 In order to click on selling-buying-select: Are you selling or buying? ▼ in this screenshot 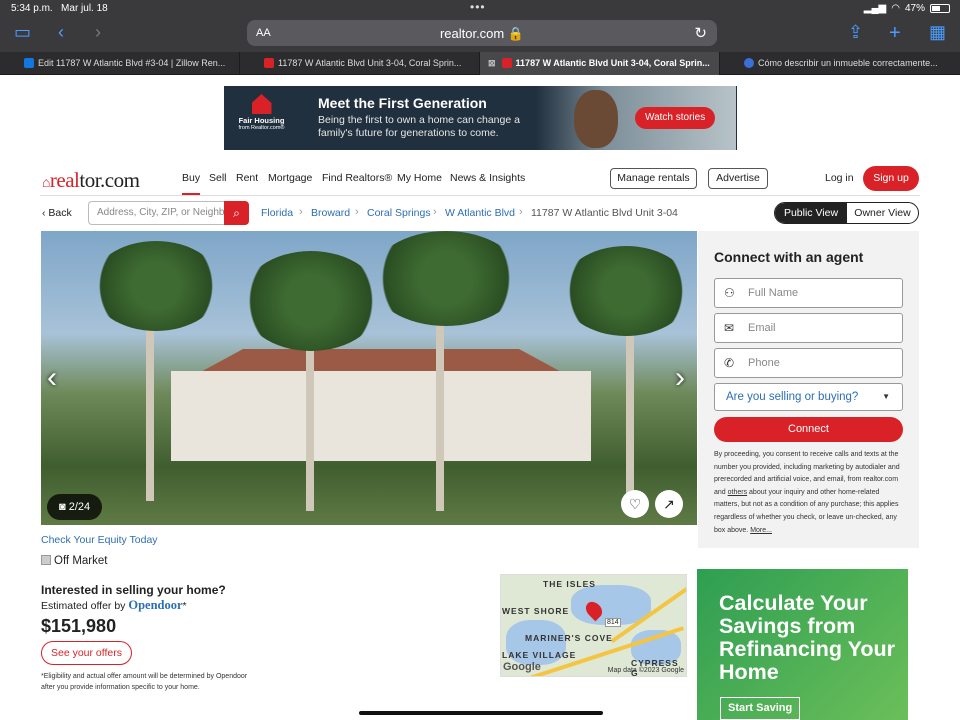, I will do `click(808, 397)`.